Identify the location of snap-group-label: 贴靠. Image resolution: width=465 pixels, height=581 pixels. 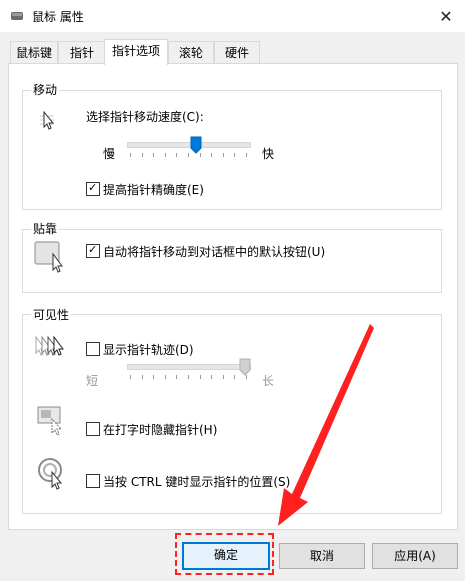
(45, 228).